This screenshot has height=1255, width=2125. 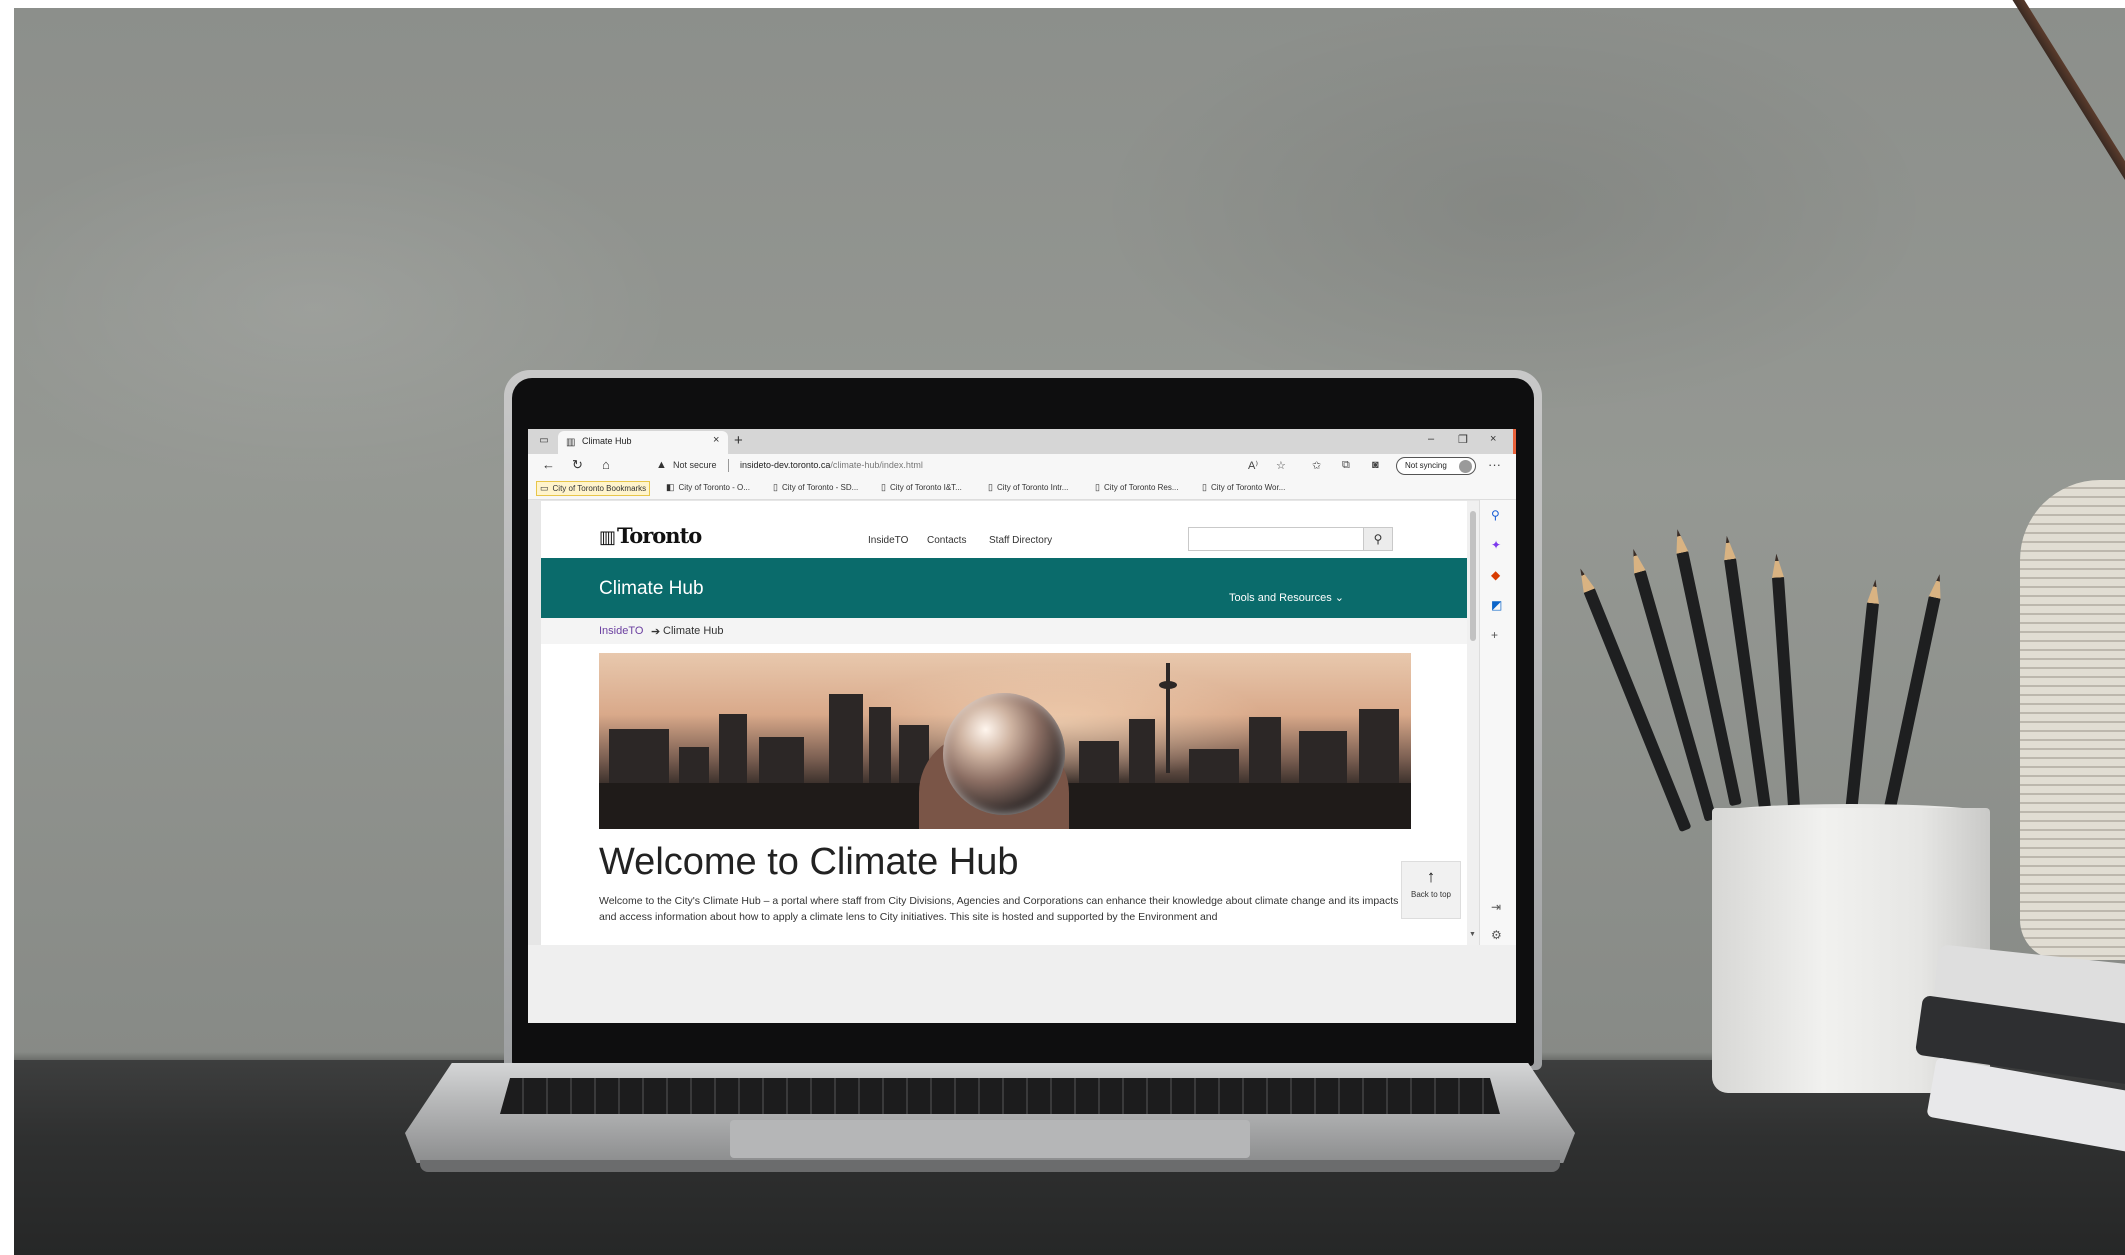 What do you see at coordinates (1004, 588) in the screenshot?
I see `site-header-band: Climate Hub Tools and Resources ⌄` at bounding box center [1004, 588].